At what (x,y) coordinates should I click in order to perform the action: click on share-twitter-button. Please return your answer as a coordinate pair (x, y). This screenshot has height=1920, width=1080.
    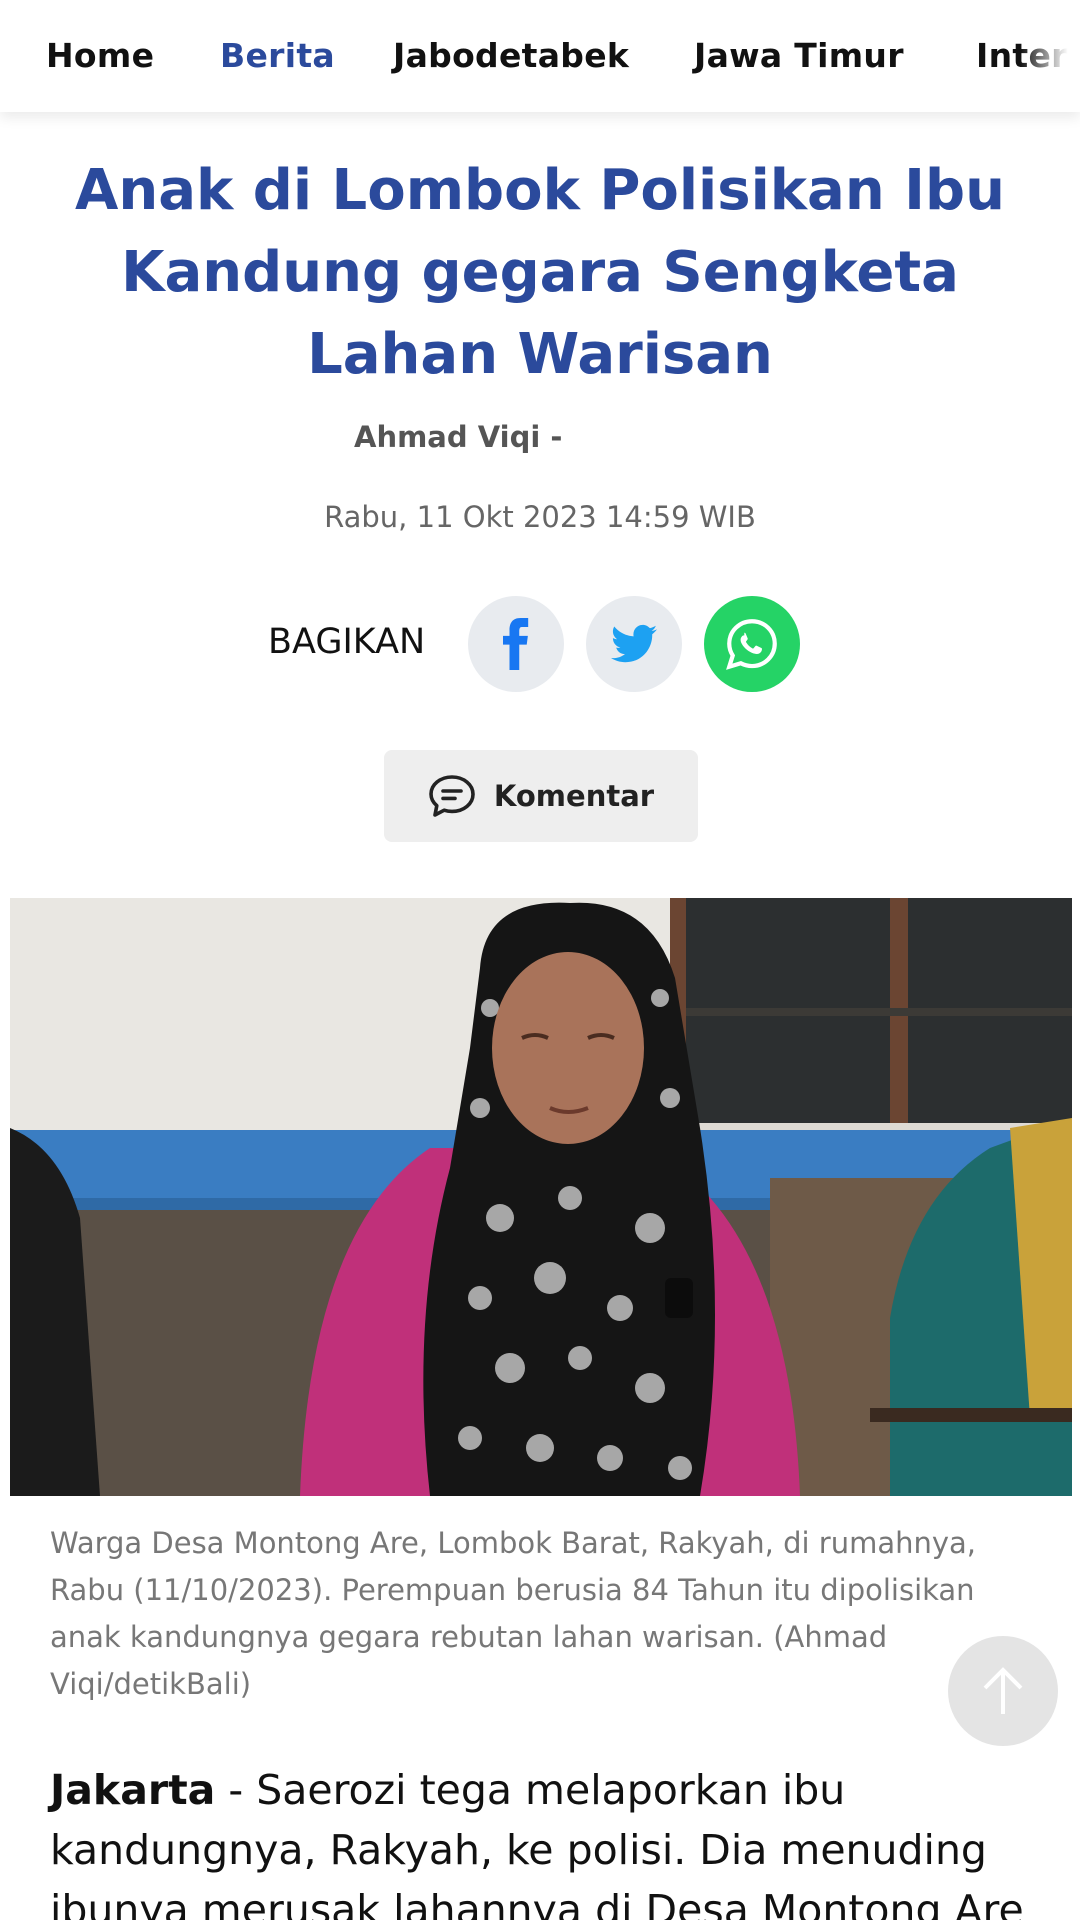
    Looking at the image, I should click on (634, 644).